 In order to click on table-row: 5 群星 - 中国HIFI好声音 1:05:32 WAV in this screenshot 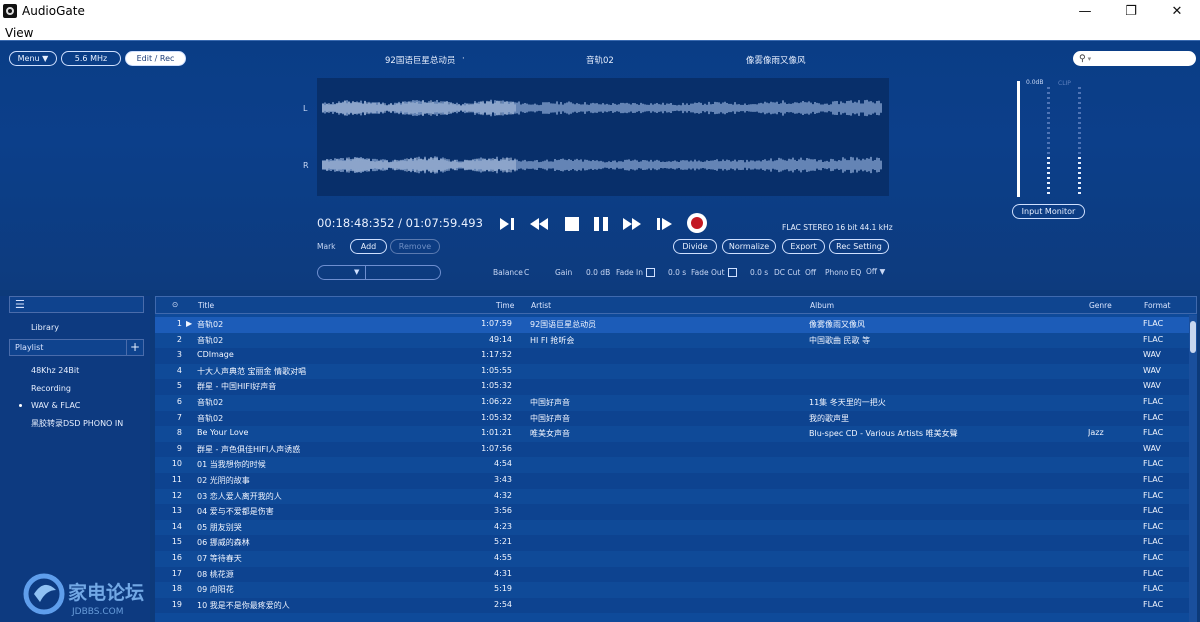, I will do `click(672, 387)`.